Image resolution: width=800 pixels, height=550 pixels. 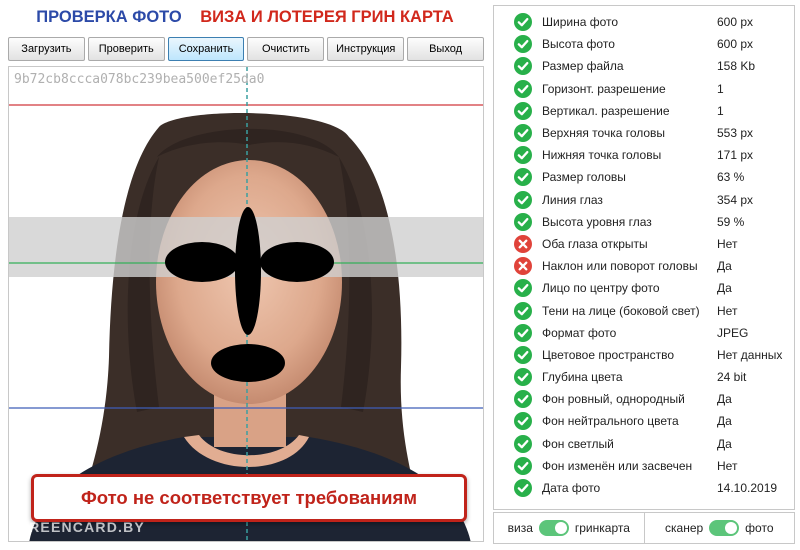 I want to click on check-row: Верхняя точка головы 553 px, so click(x=644, y=133).